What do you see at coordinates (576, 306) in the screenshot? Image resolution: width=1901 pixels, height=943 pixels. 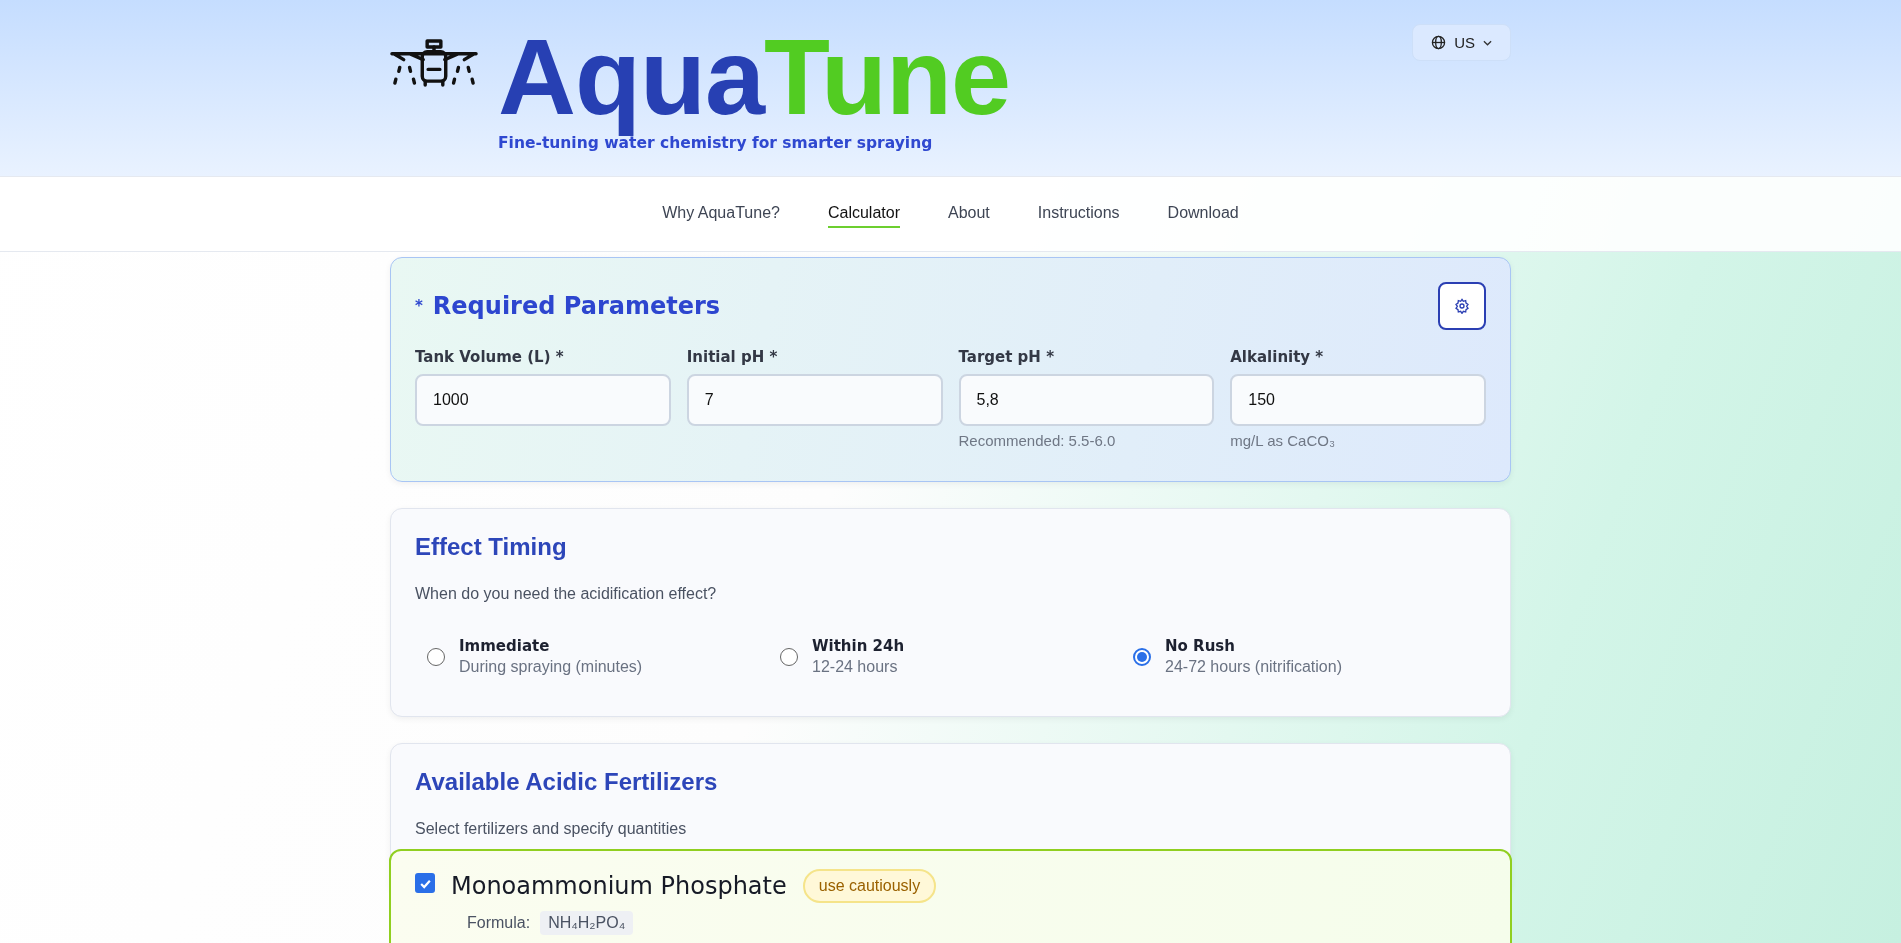 I see `section-title: Required Parameters` at bounding box center [576, 306].